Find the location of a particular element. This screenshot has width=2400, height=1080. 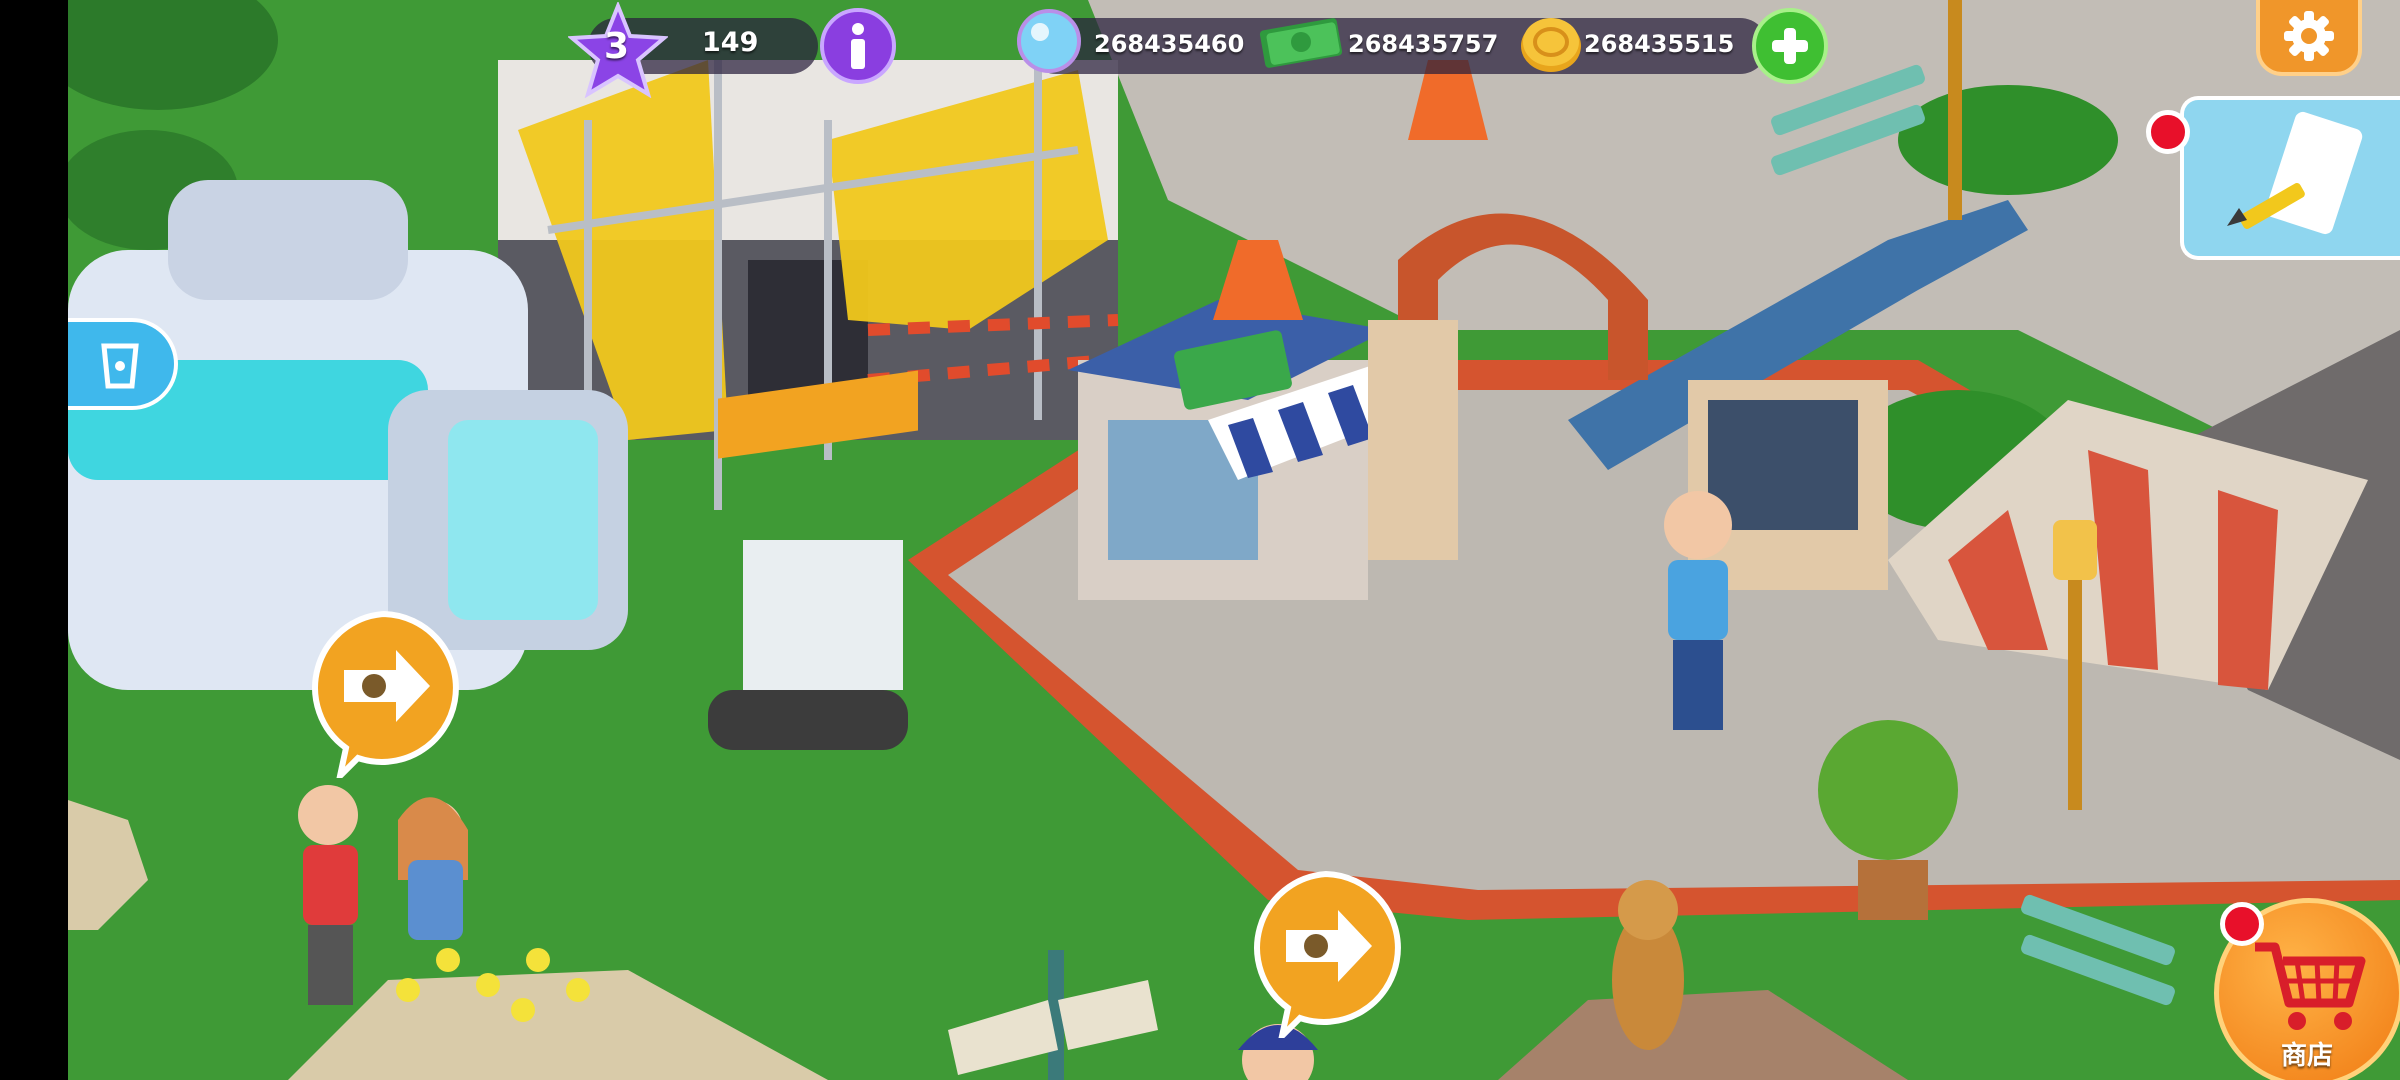

settings-button is located at coordinates (2309, 38).